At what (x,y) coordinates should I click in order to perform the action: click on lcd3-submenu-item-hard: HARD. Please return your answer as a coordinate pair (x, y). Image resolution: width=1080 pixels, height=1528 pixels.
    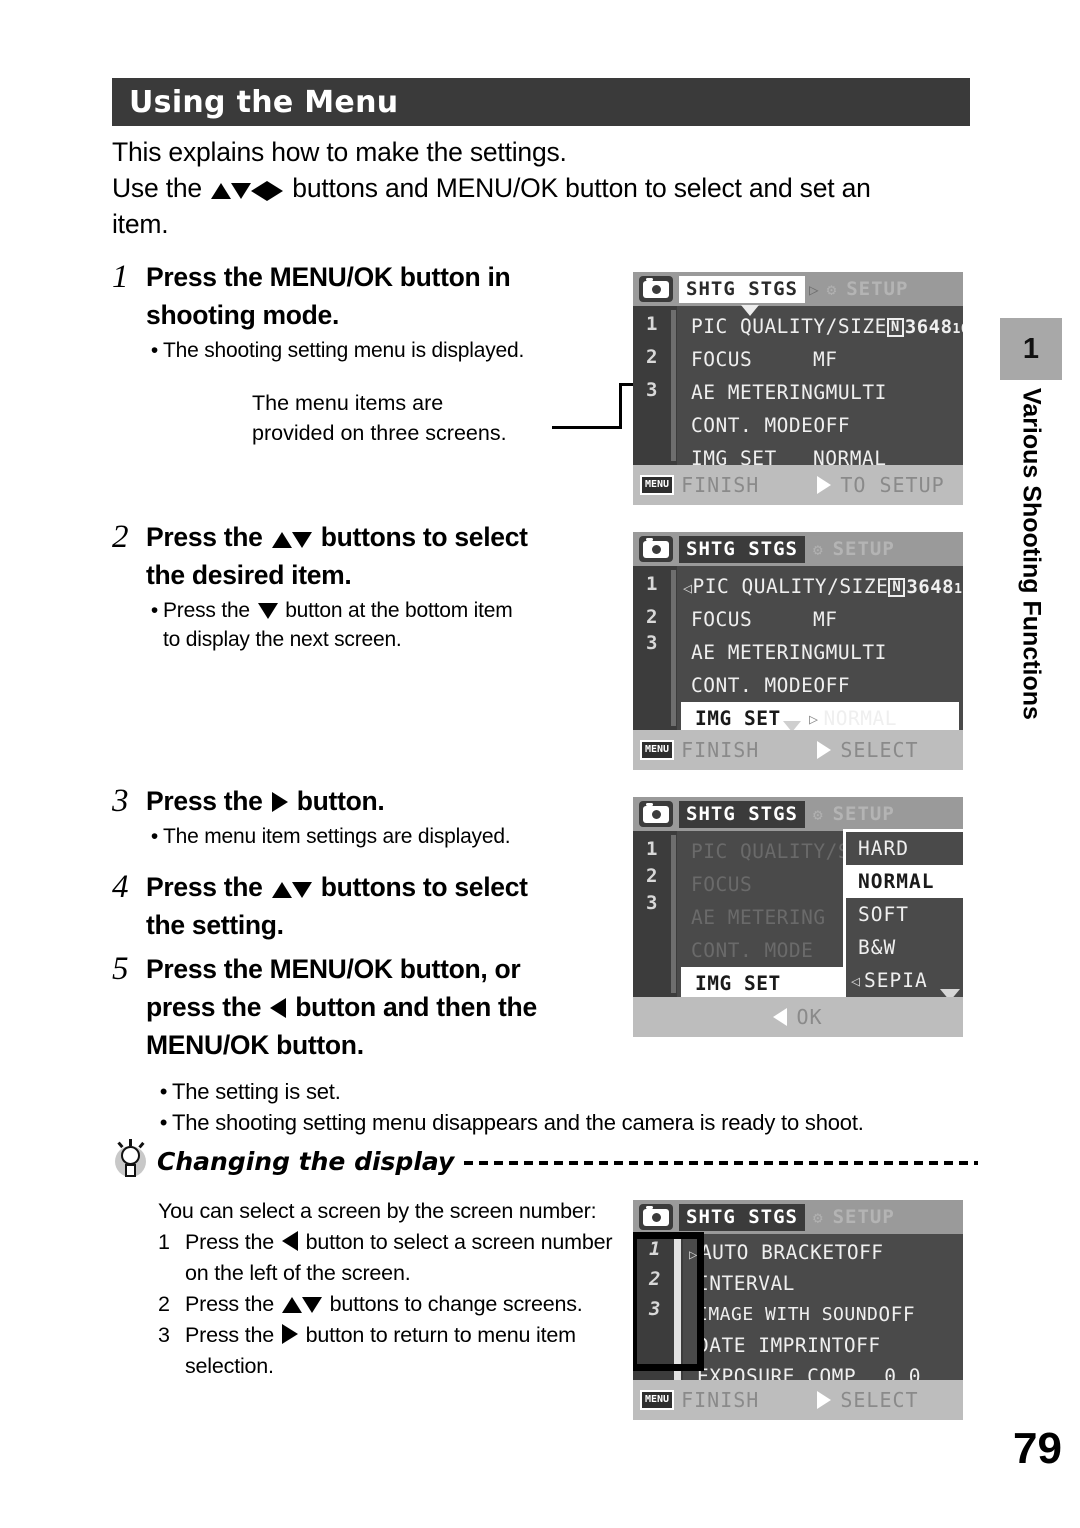
    Looking at the image, I should click on (904, 848).